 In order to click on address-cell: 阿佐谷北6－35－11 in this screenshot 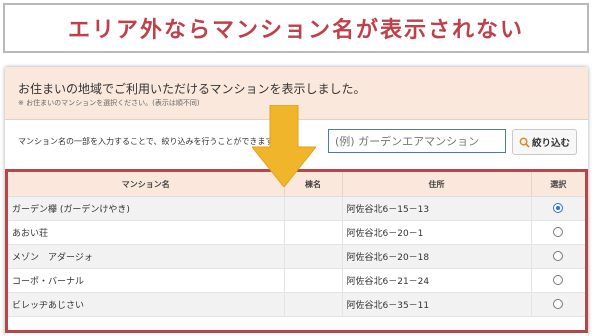, I will do `click(437, 304)`.